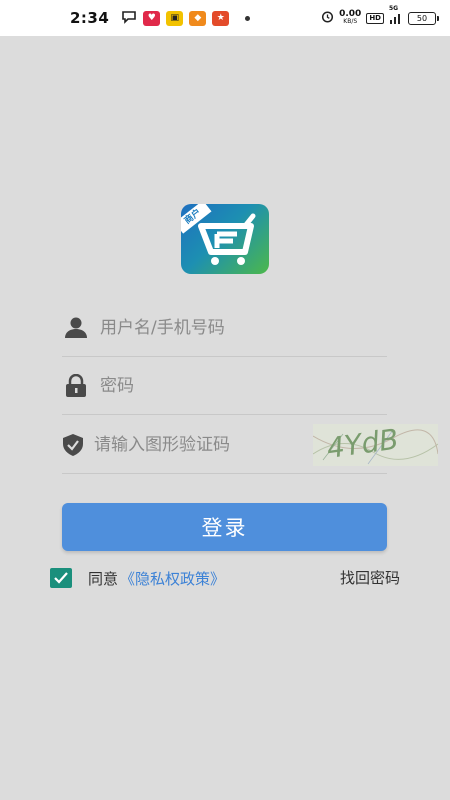 The width and height of the screenshot is (450, 800). I want to click on captcha-row: 4YdB, so click(250, 445).